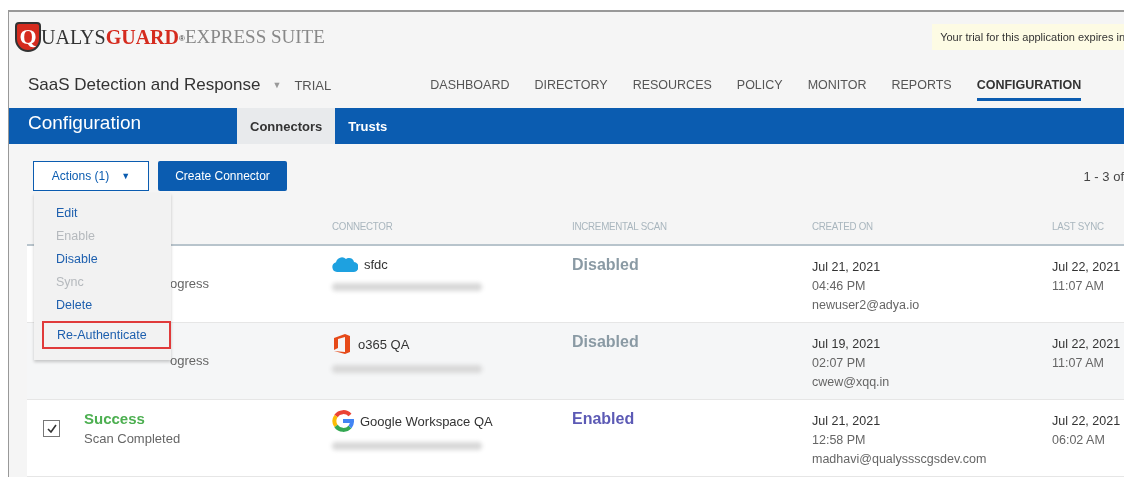  I want to click on pagination-text: 1 - 3 of, so click(1103, 176).